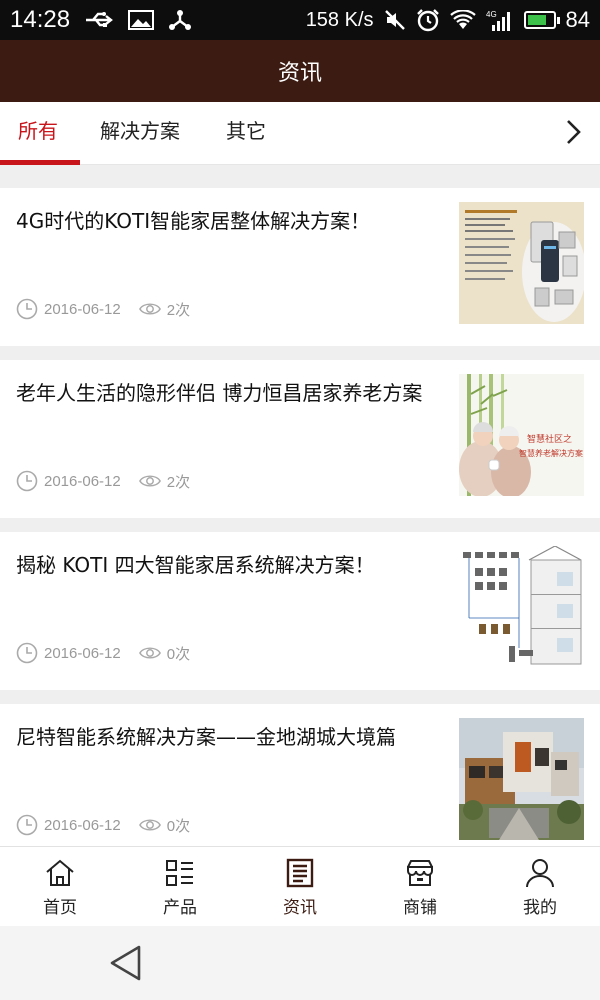  What do you see at coordinates (300, 908) in the screenshot?
I see `nav-label: 资讯` at bounding box center [300, 908].